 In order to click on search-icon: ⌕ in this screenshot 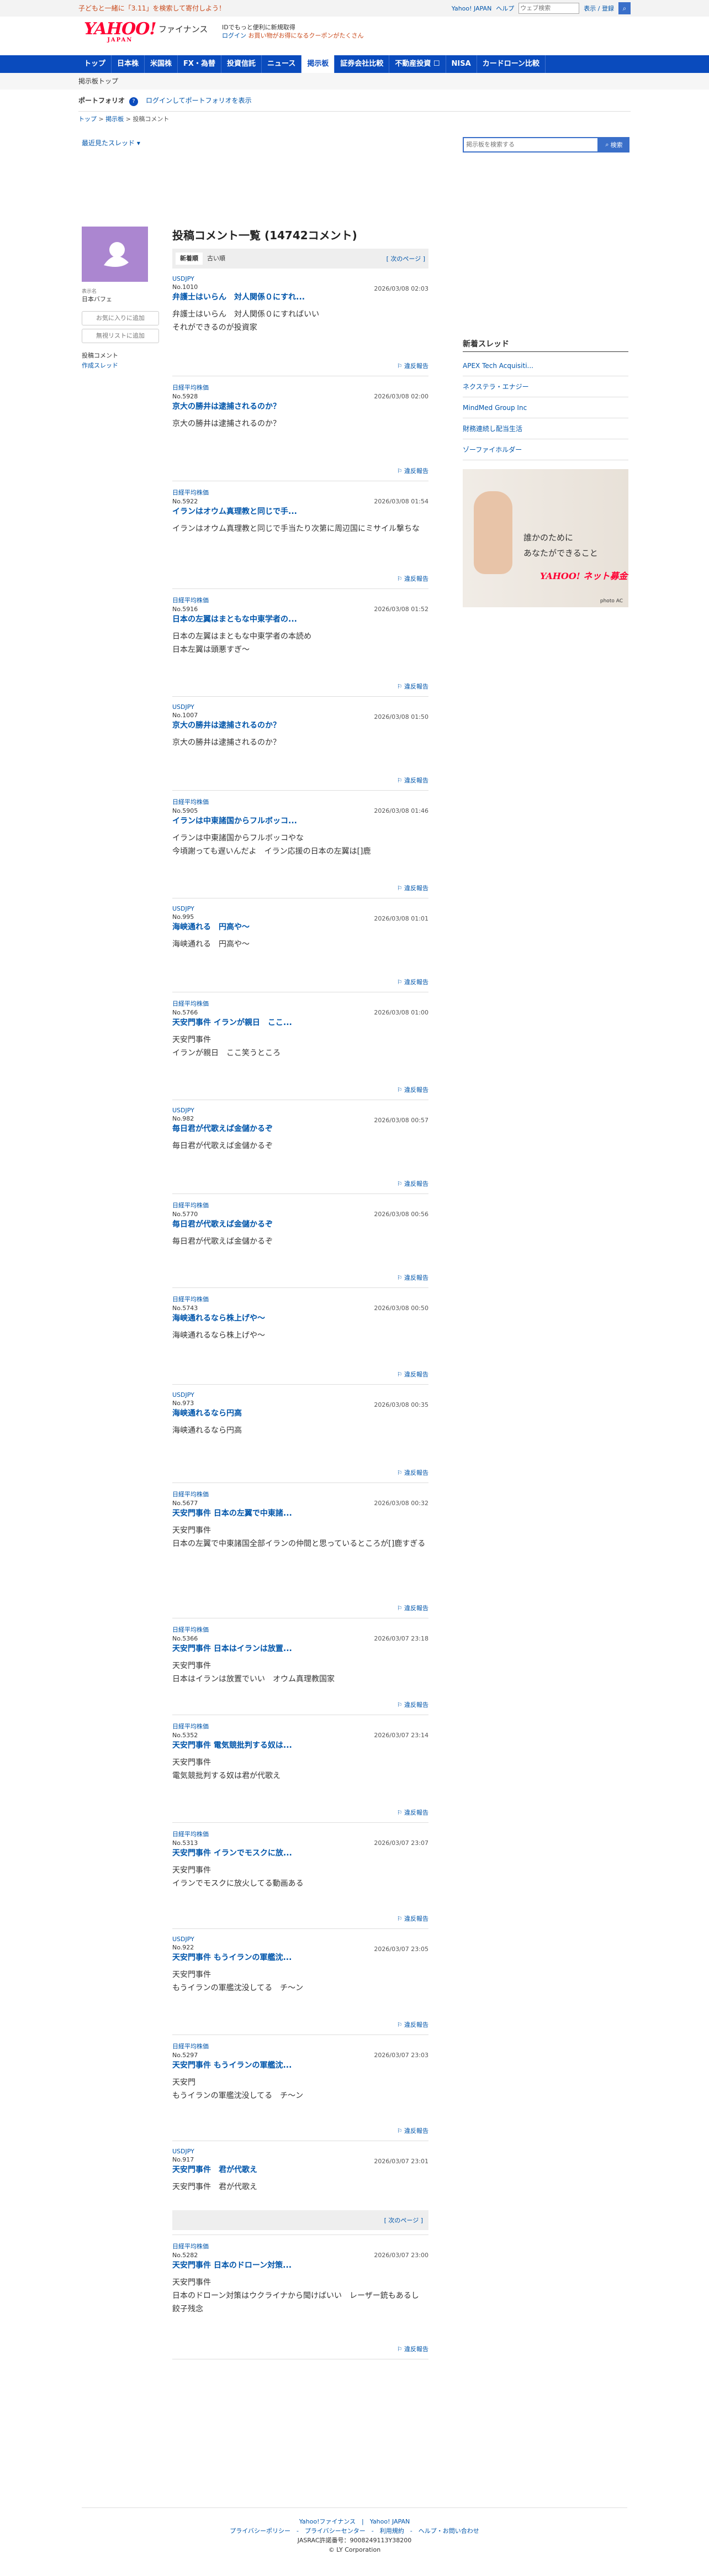, I will do `click(624, 8)`.